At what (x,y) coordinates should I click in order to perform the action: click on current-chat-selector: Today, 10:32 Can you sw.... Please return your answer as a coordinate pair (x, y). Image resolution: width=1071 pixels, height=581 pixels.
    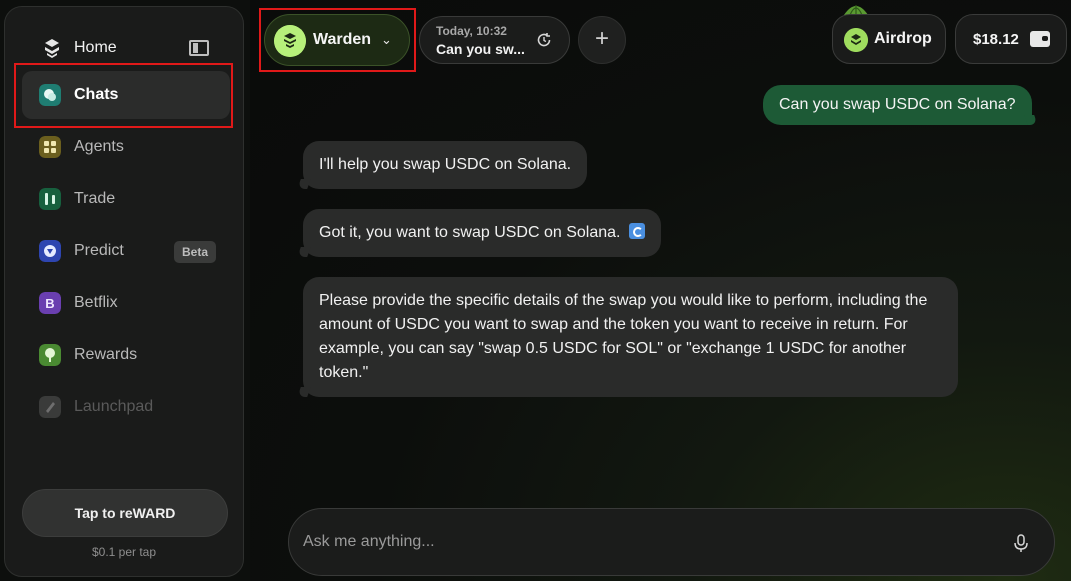
    Looking at the image, I should click on (494, 40).